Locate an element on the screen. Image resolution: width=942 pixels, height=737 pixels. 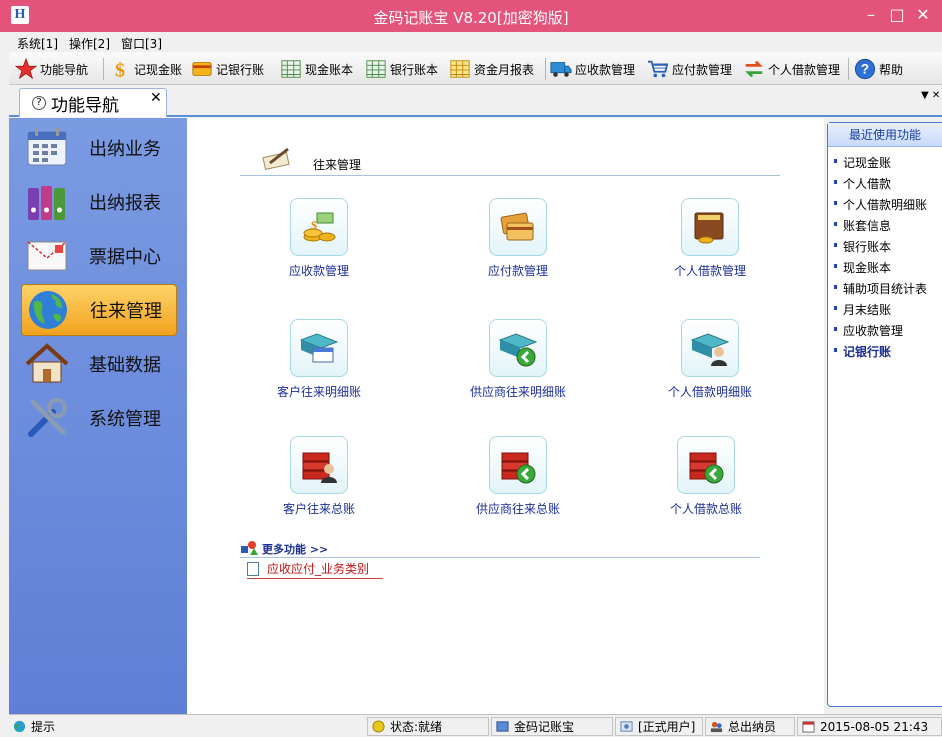
status-datetime-text: 2015-08-05 21:43 is located at coordinates (874, 726).